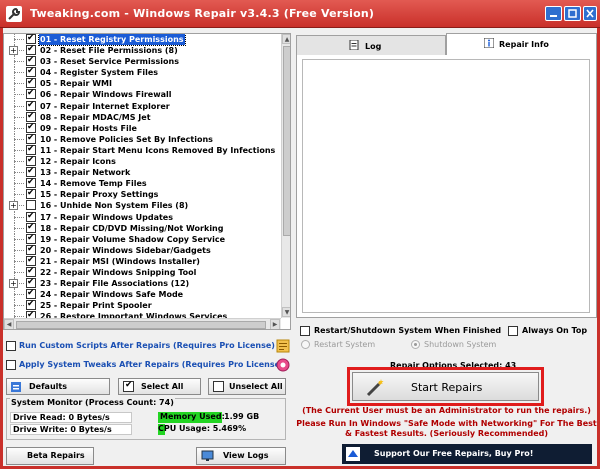  Describe the element at coordinates (191, 417) in the screenshot. I see `memory-used-badge: Memory Used:` at that location.